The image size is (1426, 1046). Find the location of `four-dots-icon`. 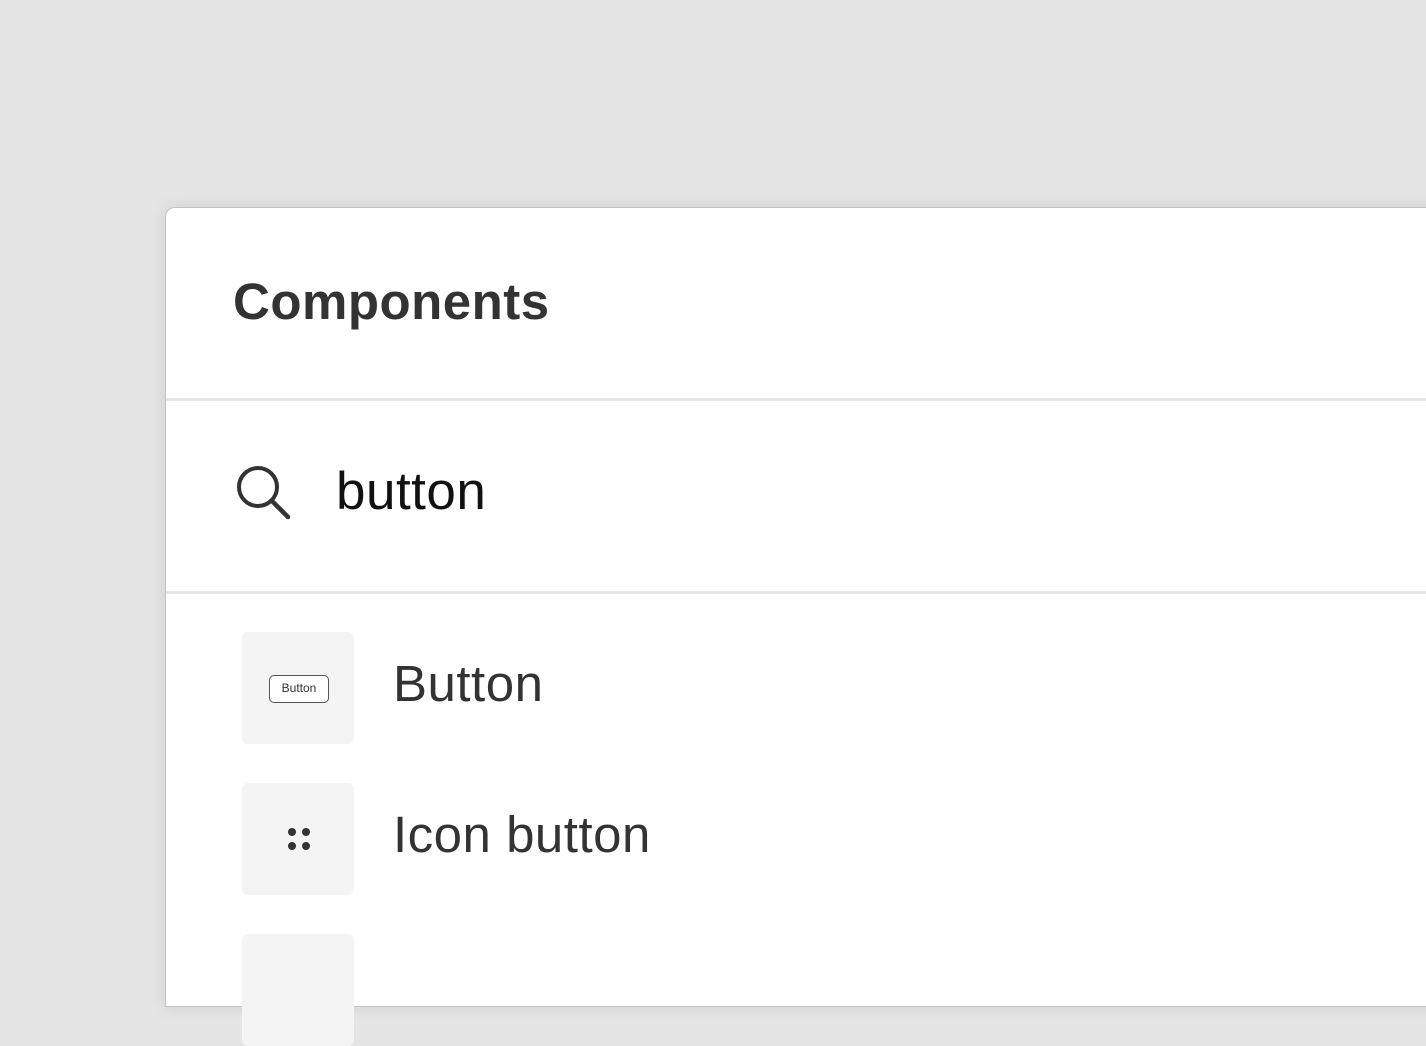

four-dots-icon is located at coordinates (299, 839).